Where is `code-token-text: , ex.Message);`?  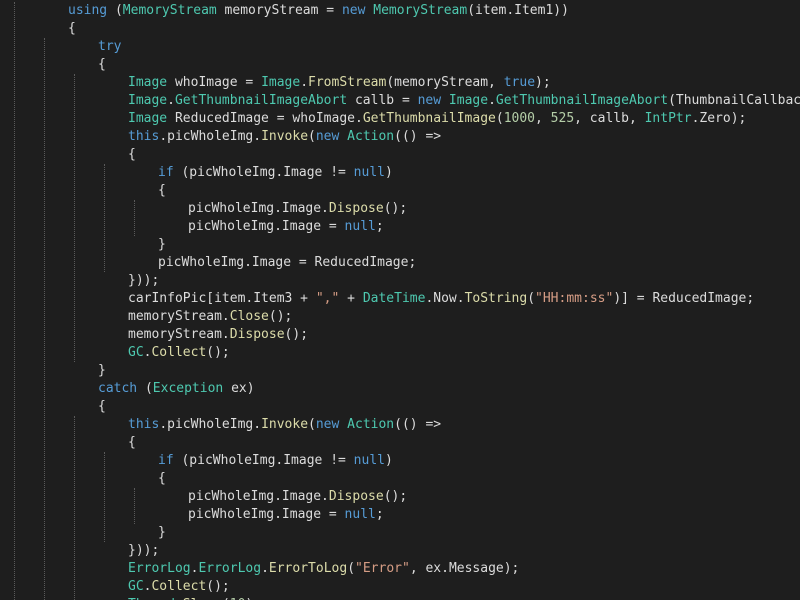
code-token-text: , ex.Message); is located at coordinates (464, 568).